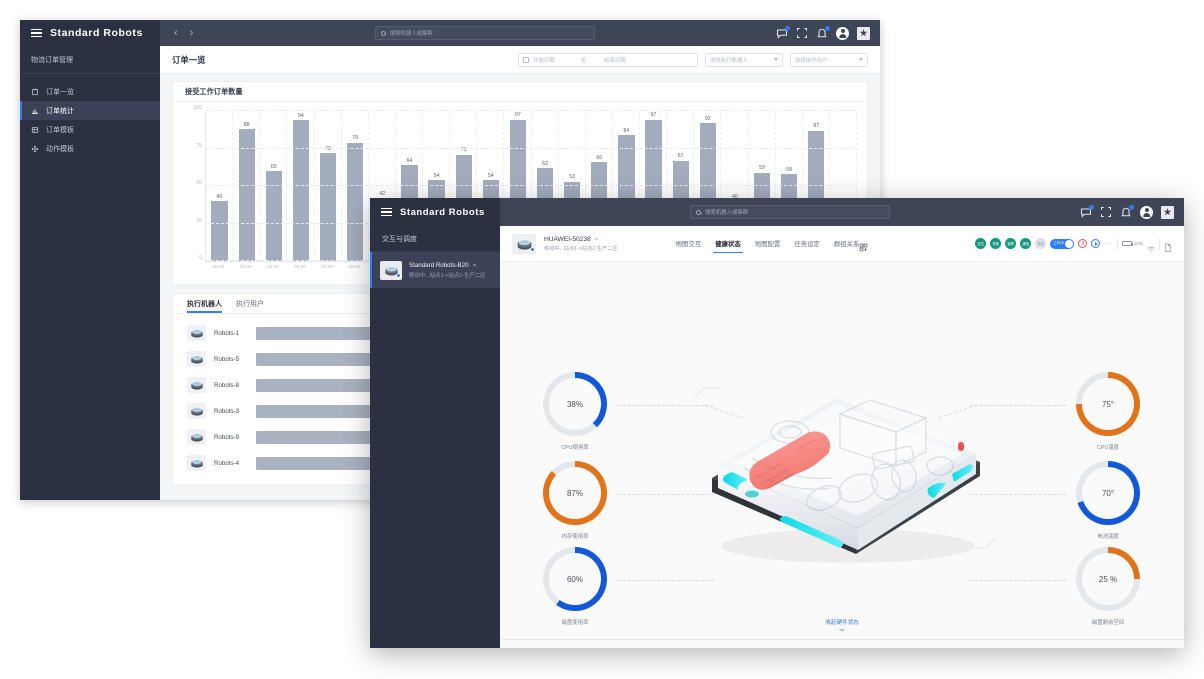  I want to click on chart-bar-cell: 88, so click(247, 186).